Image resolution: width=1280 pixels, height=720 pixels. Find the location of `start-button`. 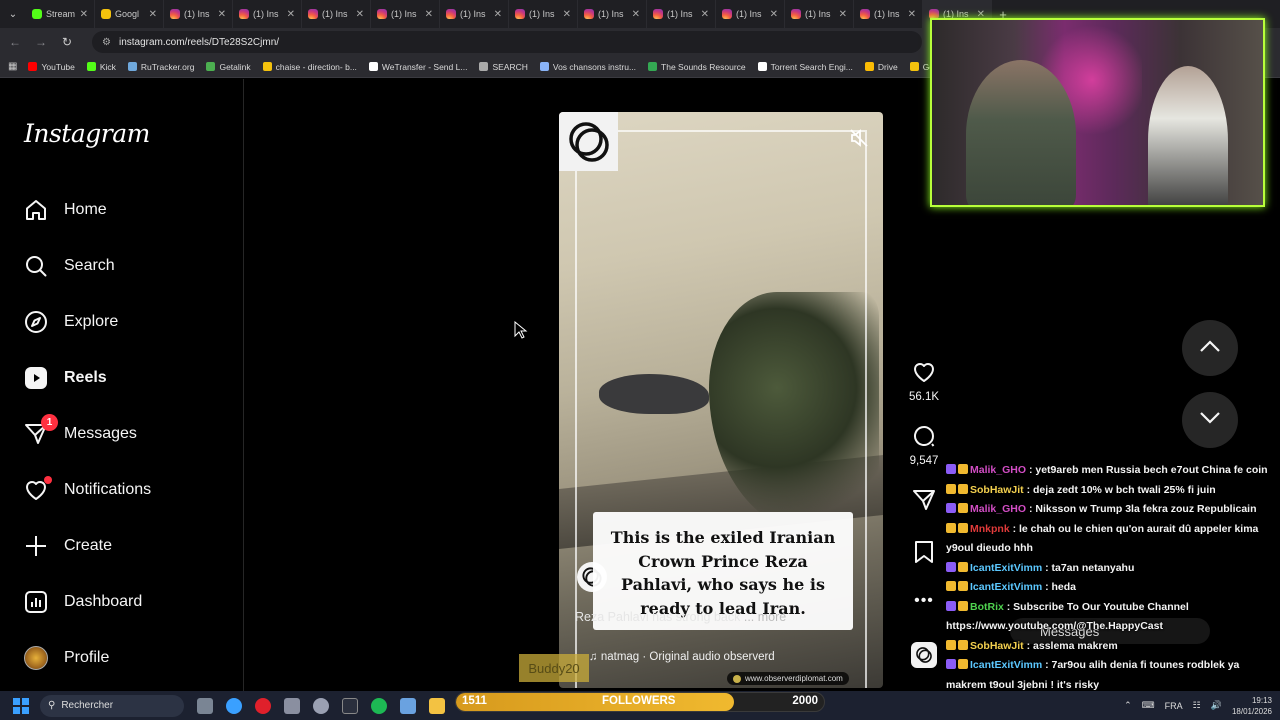

start-button is located at coordinates (21, 706).